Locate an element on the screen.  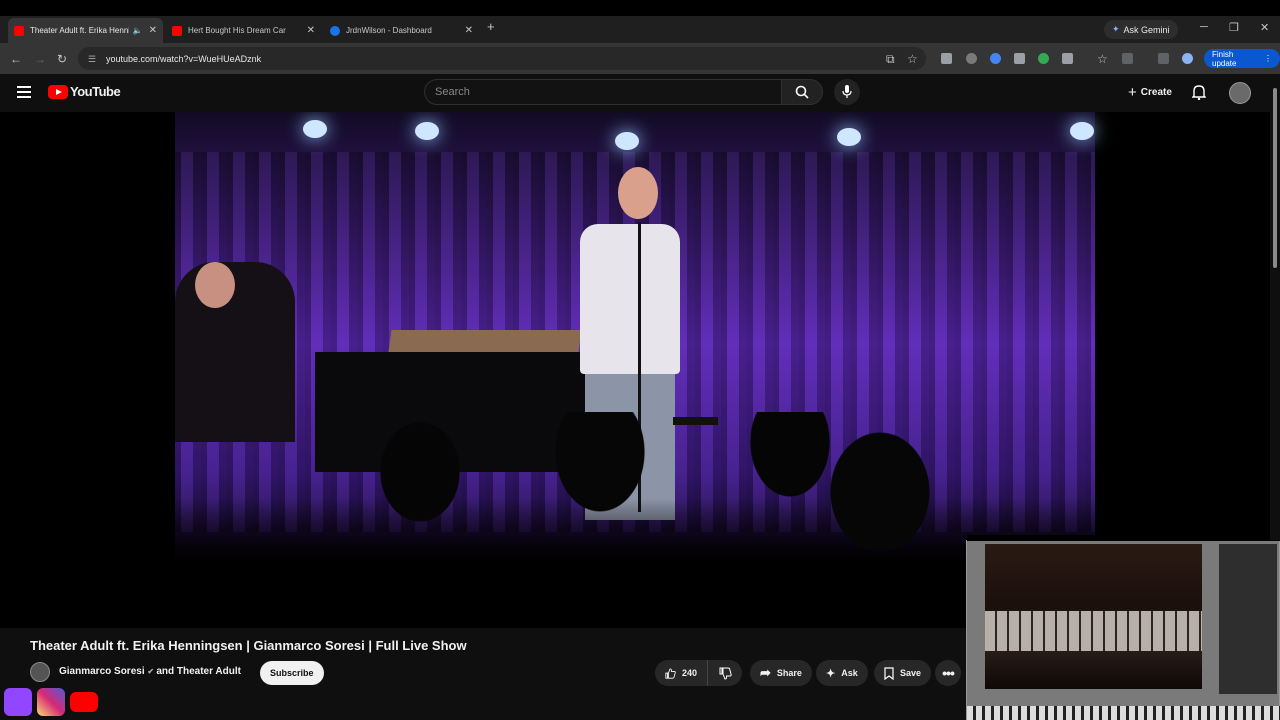
search-placeholder: Search is located at coordinates (452, 92).